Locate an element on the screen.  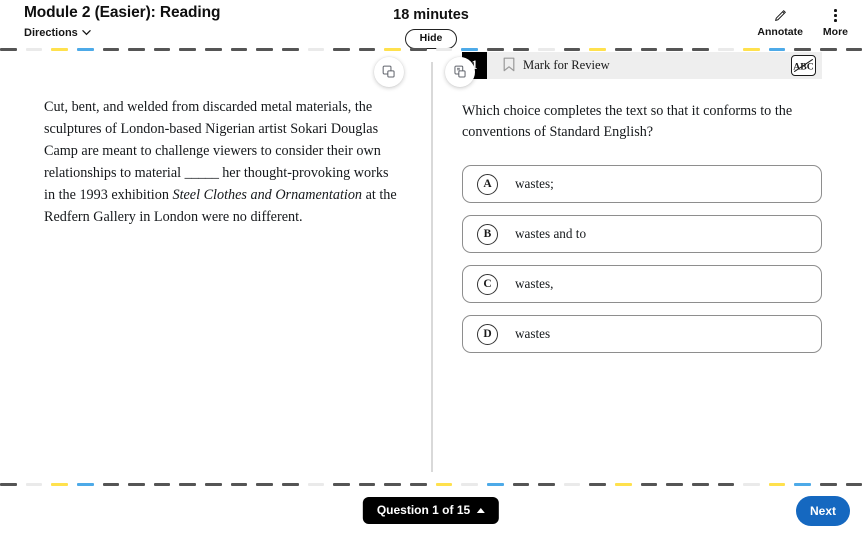
header-tools-group: Annotate More is located at coordinates (802, 23).